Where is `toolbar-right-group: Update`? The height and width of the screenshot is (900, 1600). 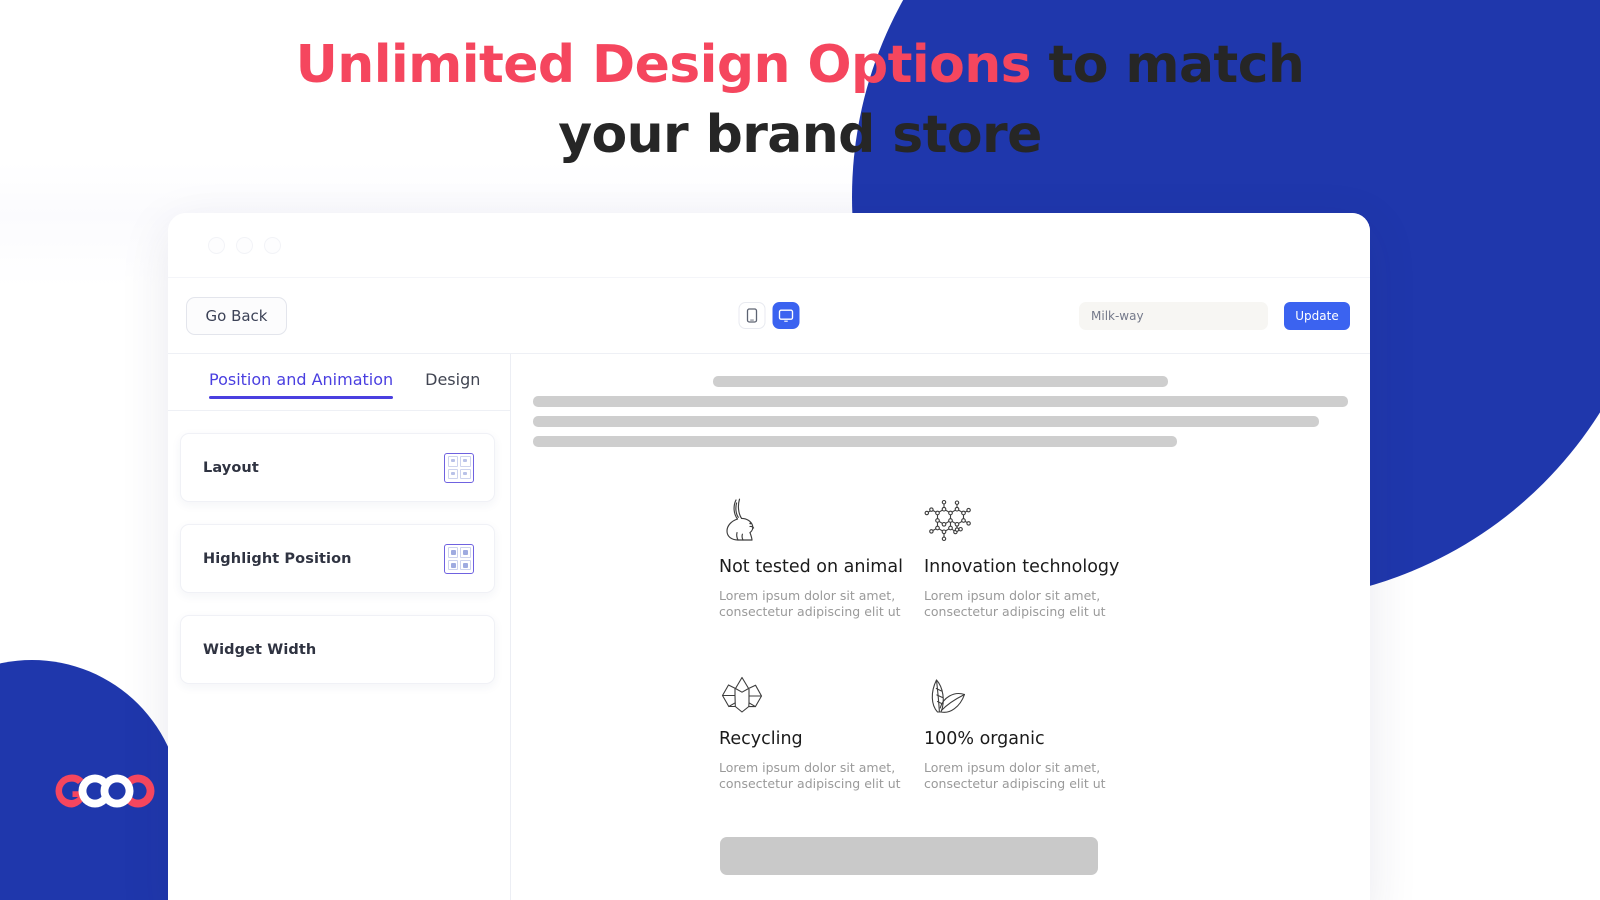
toolbar-right-group: Update is located at coordinates (1214, 315).